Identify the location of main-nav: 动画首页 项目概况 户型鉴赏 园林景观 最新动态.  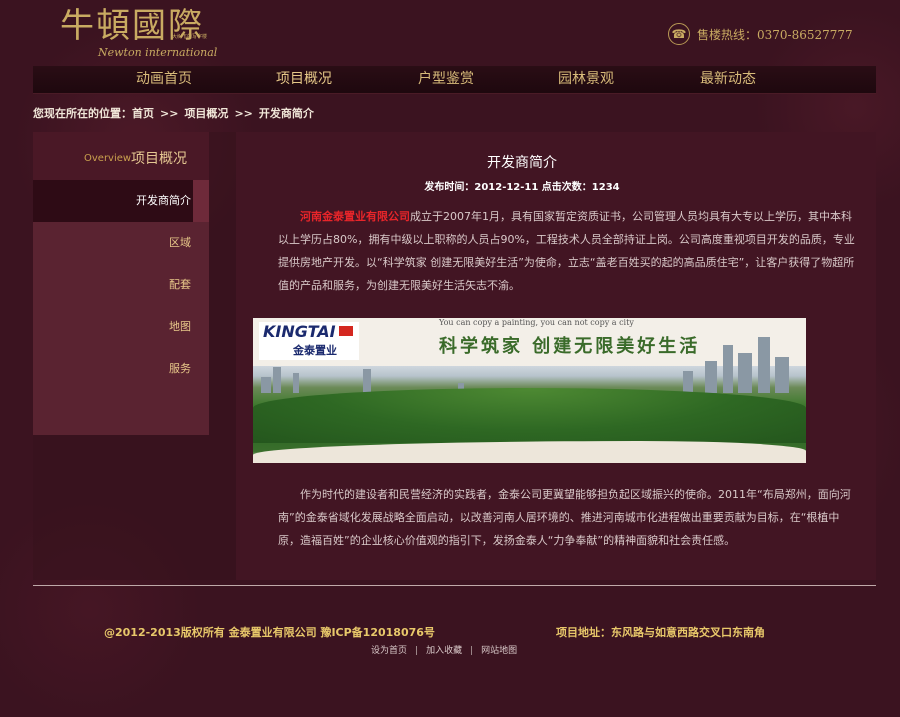
(454, 80).